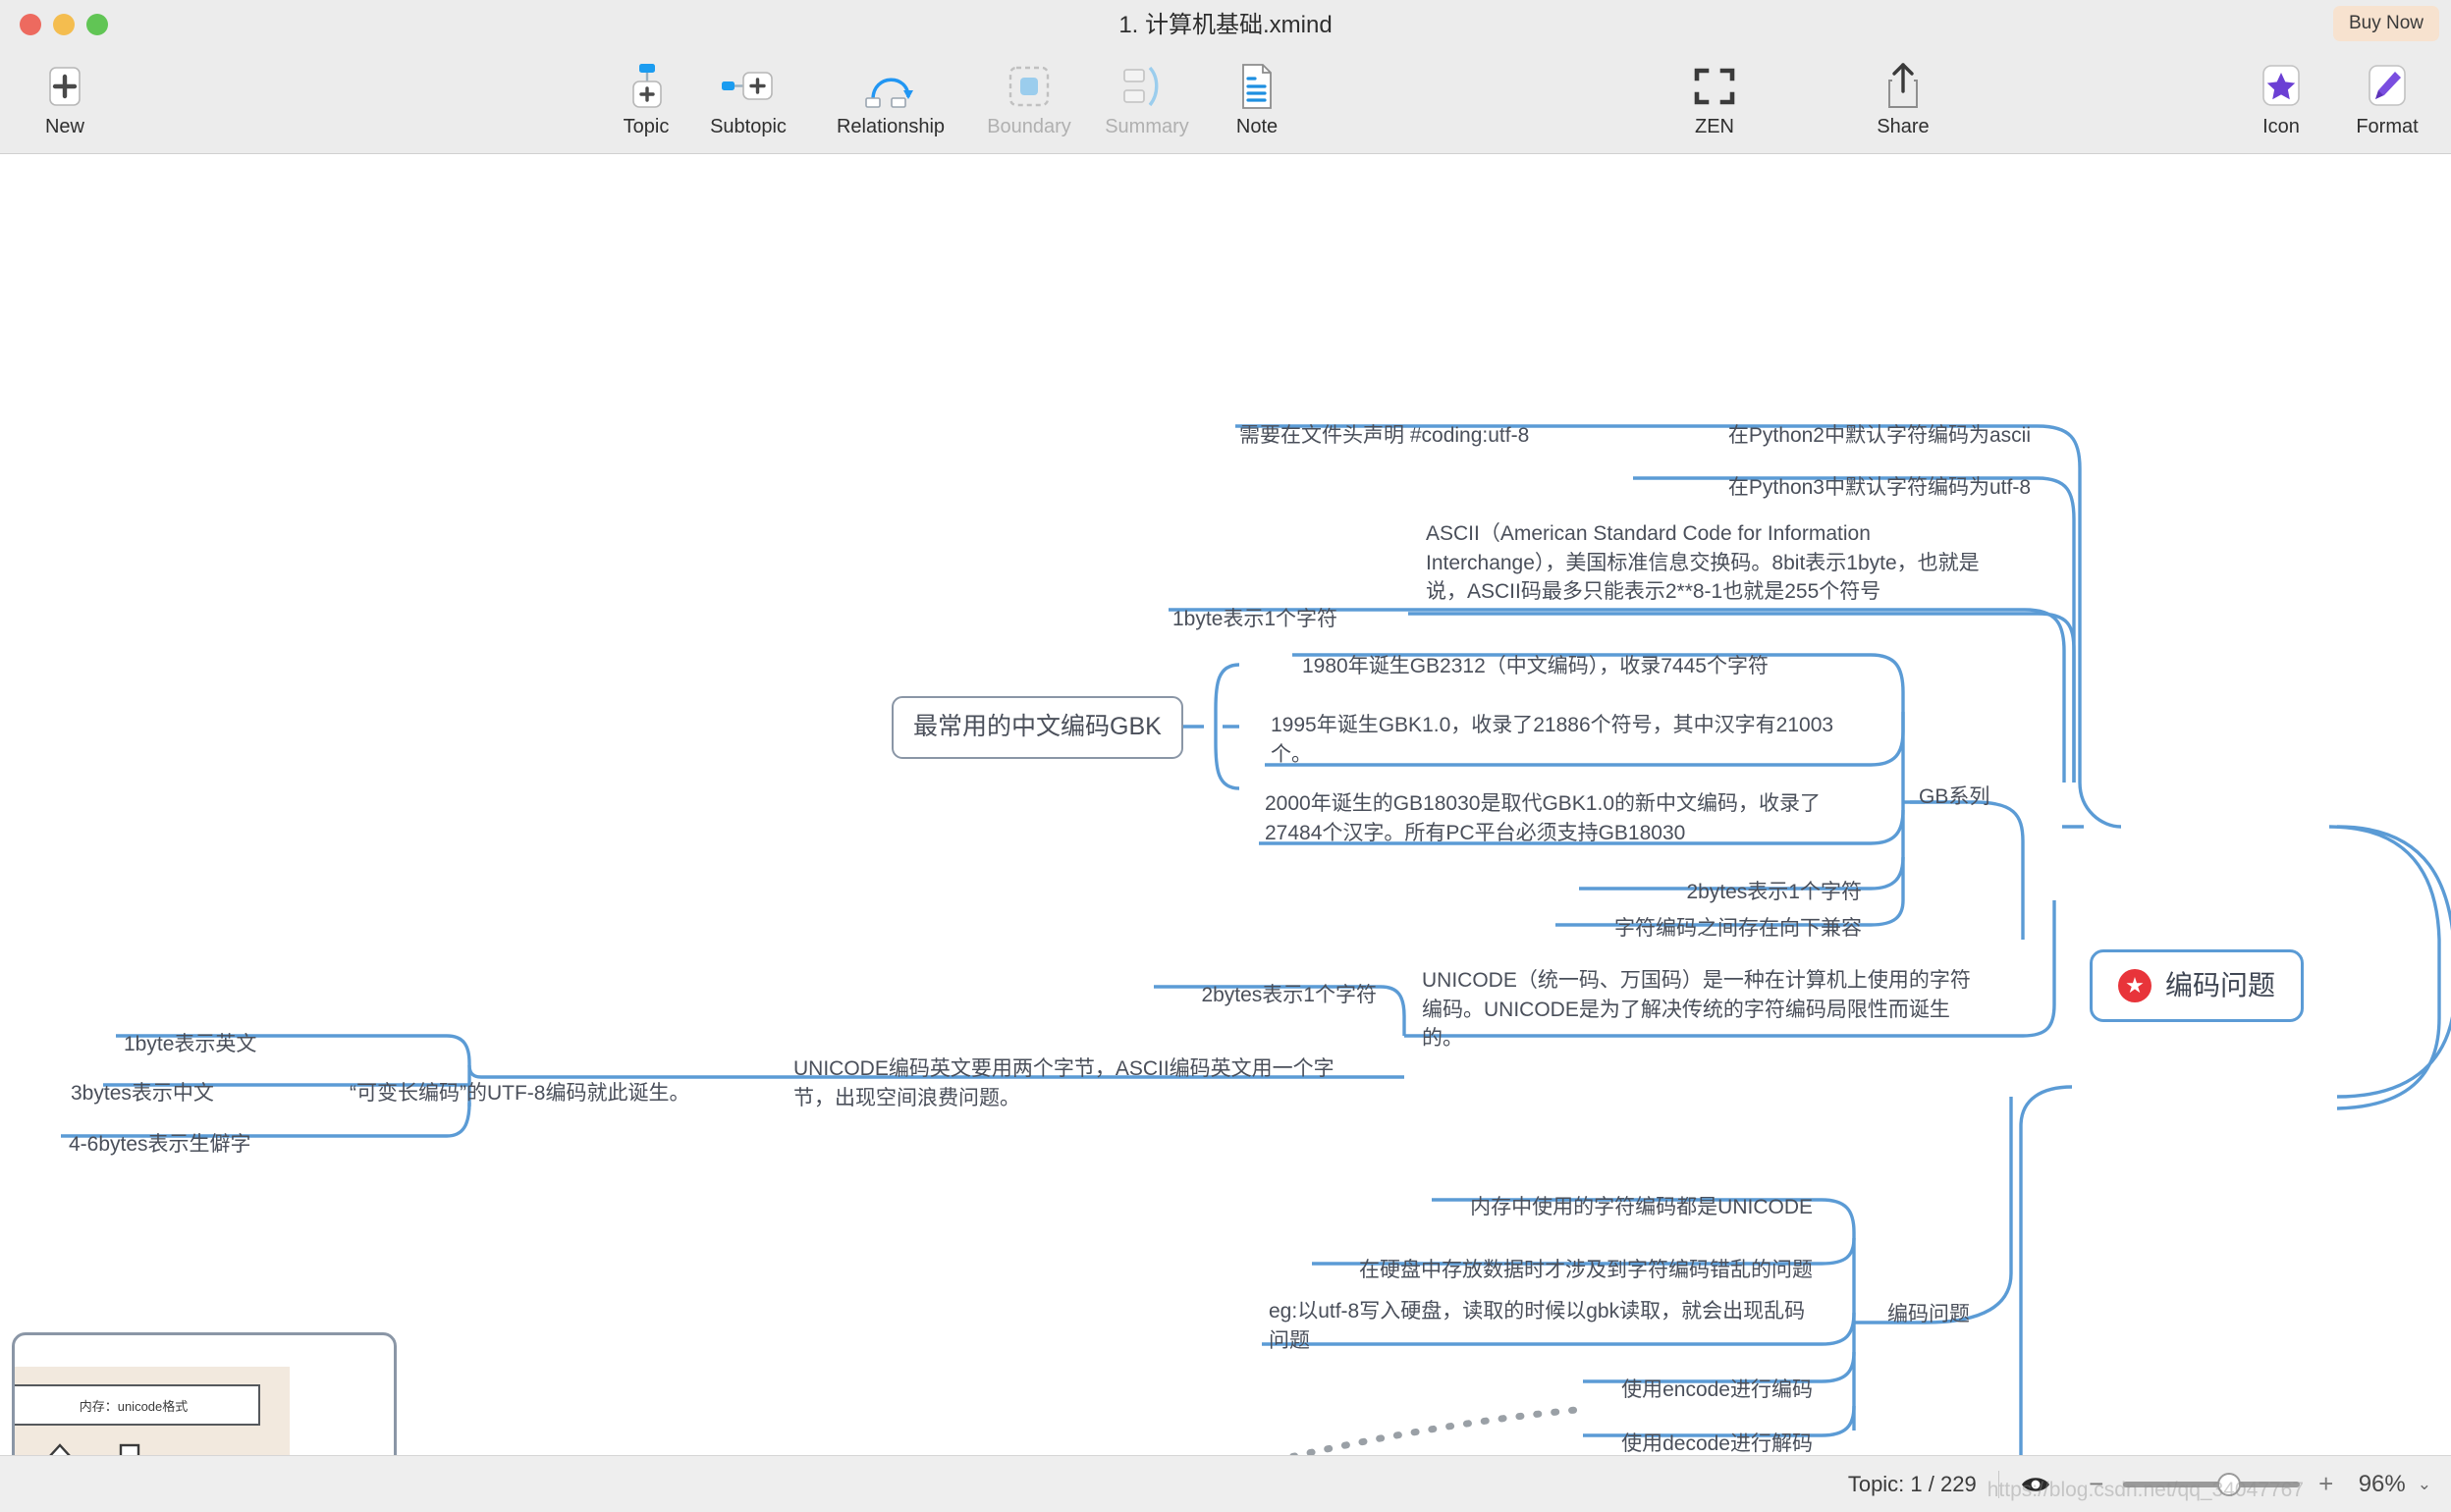 This screenshot has height=1512, width=2451. I want to click on zoom-level-label: 96%, so click(2382, 1484).